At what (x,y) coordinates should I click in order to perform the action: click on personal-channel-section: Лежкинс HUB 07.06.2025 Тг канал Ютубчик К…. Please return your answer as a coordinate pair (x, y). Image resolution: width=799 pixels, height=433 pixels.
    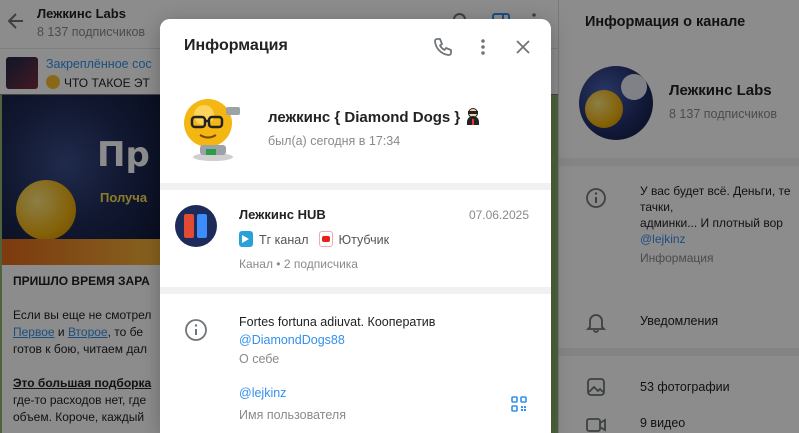
    Looking at the image, I should click on (355, 238).